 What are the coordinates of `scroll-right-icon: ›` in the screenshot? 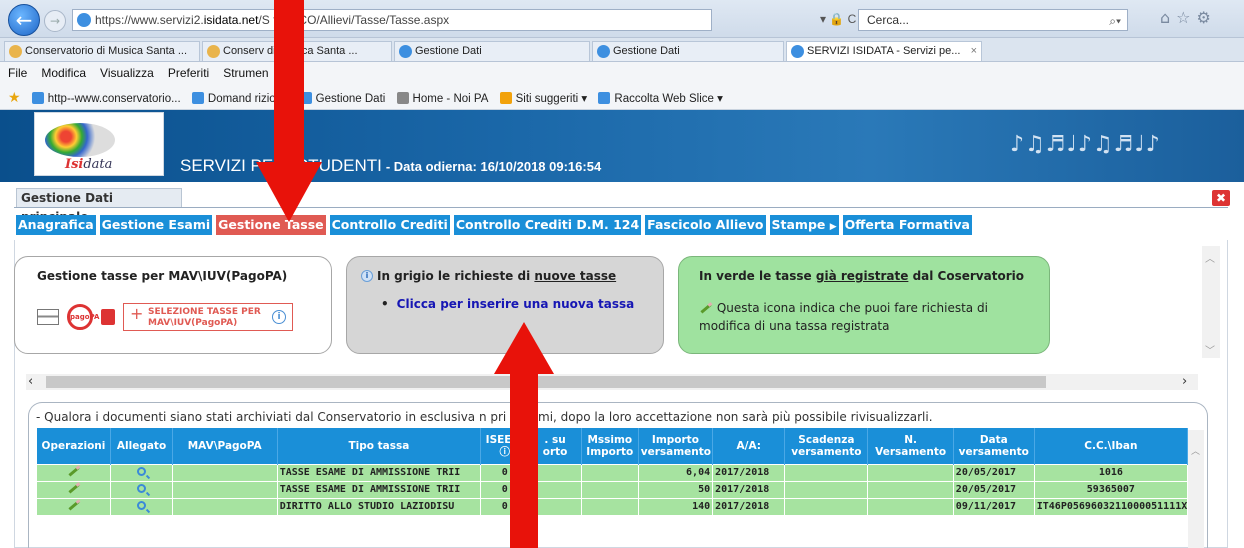 It's located at (1184, 381).